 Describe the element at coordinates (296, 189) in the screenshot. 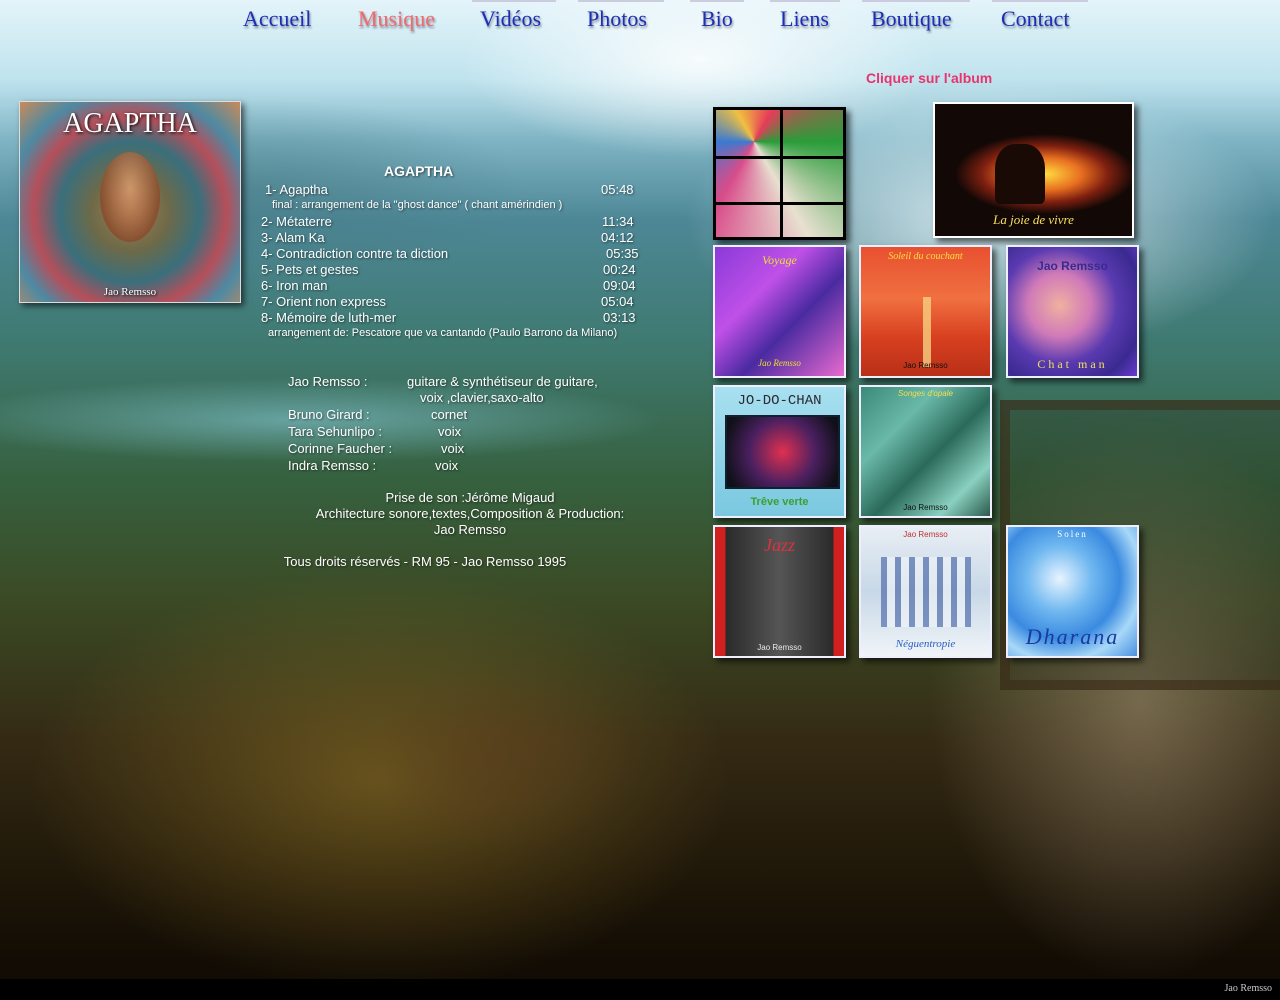

I see `track-title: 1- Agaptha` at that location.